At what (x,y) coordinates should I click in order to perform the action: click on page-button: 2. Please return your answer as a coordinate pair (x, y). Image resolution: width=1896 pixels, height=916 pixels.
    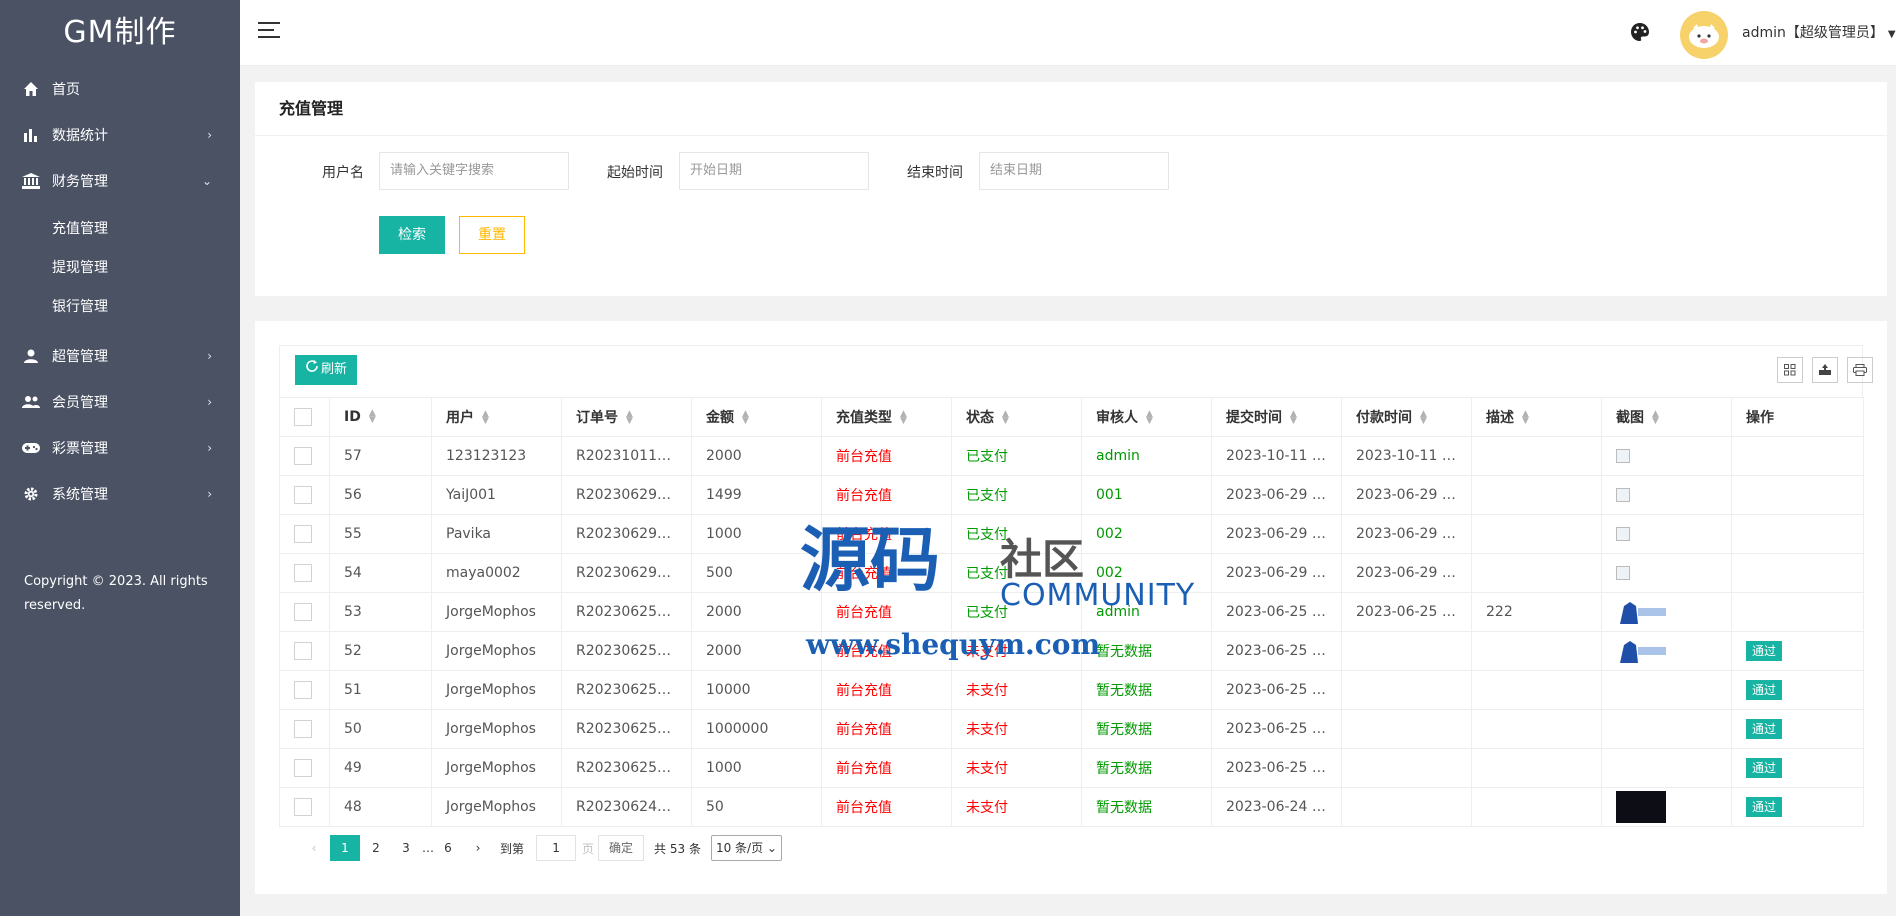
    Looking at the image, I should click on (376, 848).